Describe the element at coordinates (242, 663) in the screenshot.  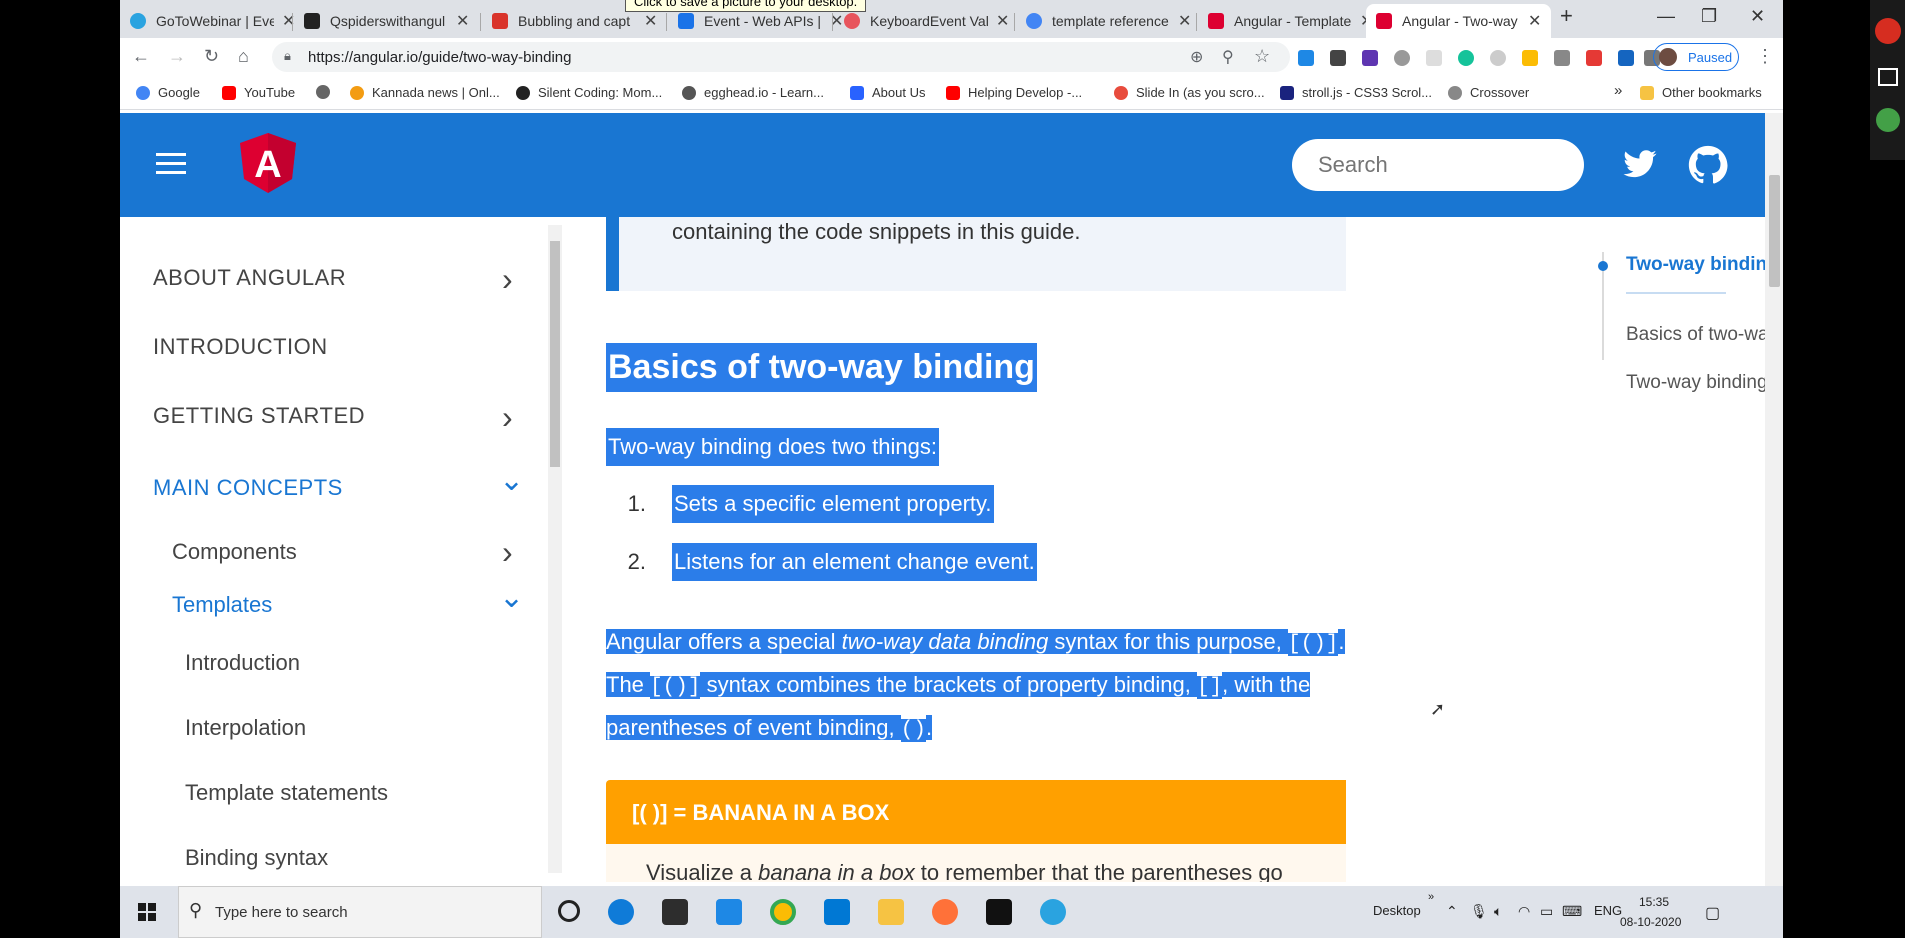
I see `nav-item-introduction-sub: Introduction` at that location.